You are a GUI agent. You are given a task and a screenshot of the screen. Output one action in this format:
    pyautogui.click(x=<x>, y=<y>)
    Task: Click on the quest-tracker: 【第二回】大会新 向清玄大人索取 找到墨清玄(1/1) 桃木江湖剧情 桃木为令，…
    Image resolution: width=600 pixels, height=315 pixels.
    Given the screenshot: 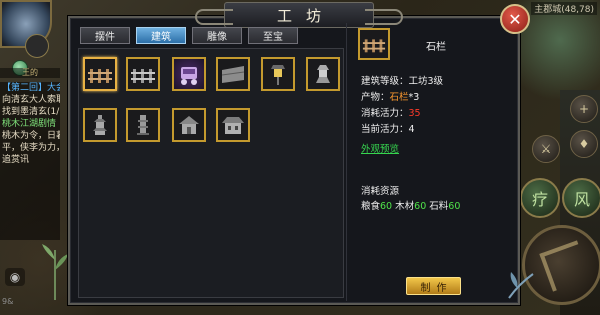 What is the action you would take?
    pyautogui.click(x=30, y=161)
    